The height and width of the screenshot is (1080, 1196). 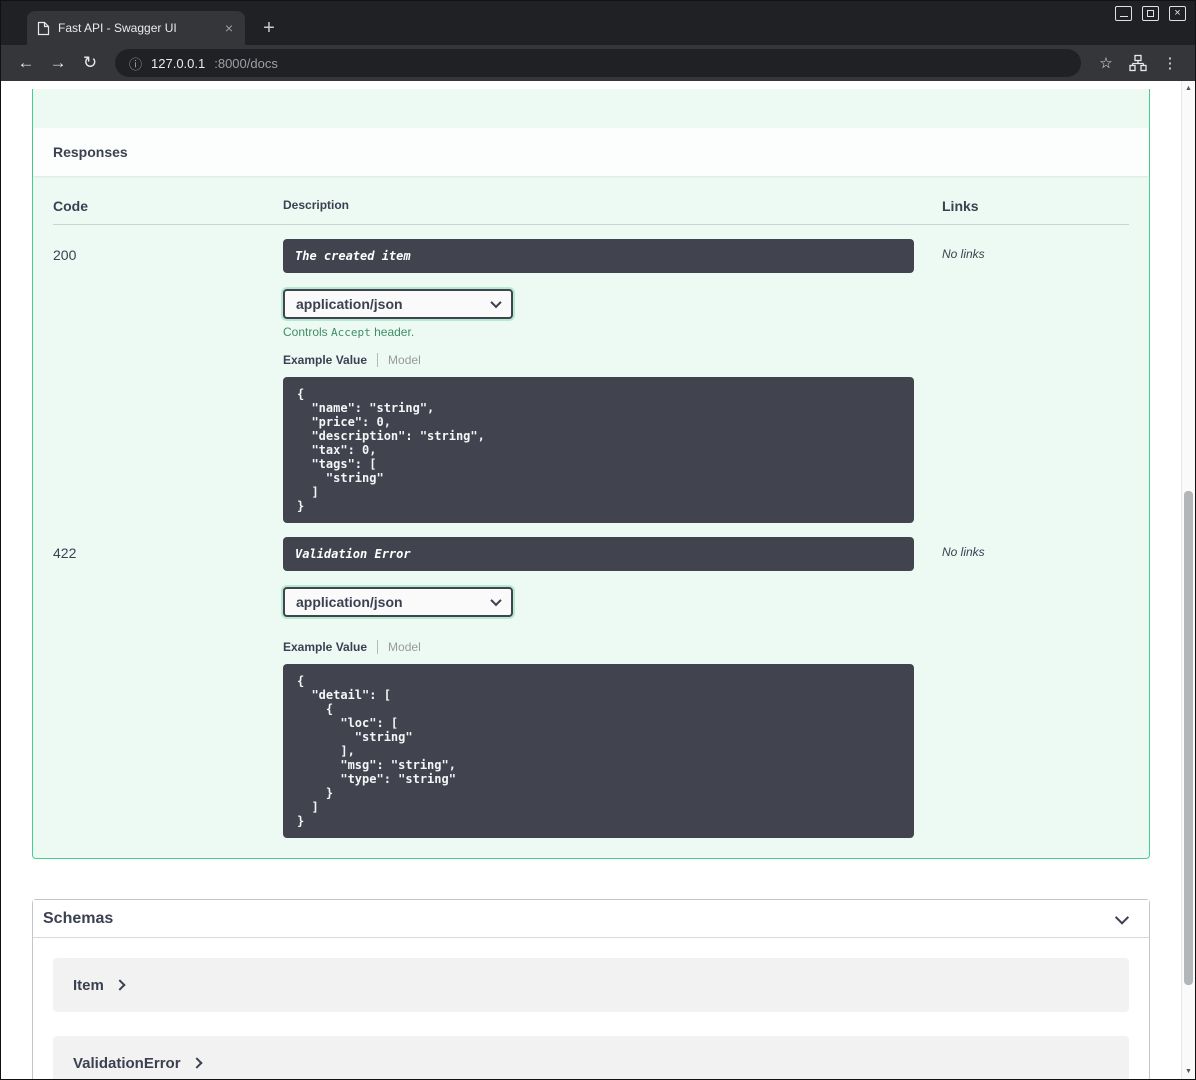 What do you see at coordinates (598, 554) in the screenshot?
I see `response-description: Validation Error` at bounding box center [598, 554].